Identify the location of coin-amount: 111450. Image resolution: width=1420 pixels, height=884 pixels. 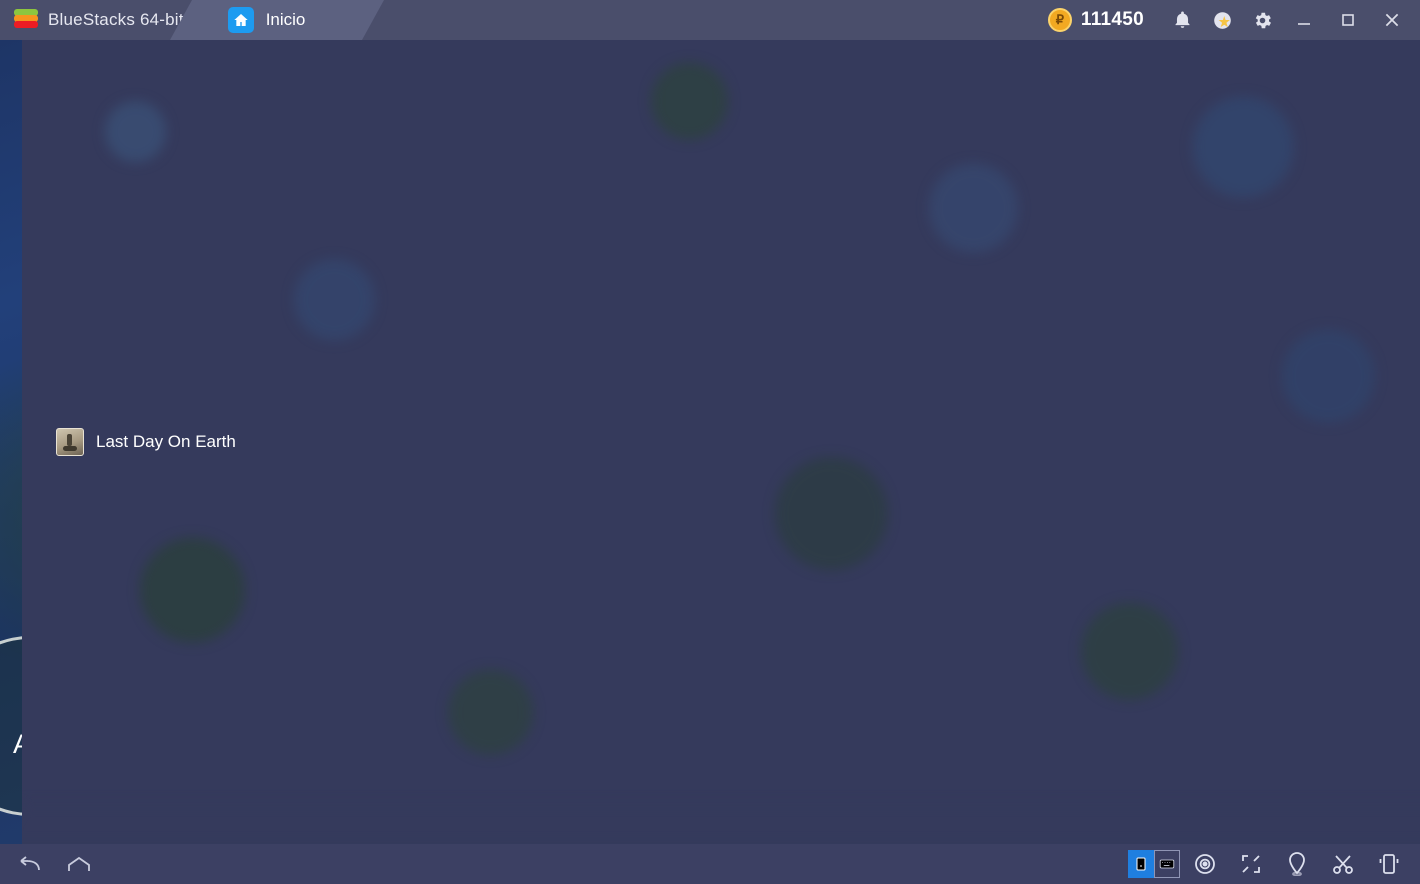
(1112, 19).